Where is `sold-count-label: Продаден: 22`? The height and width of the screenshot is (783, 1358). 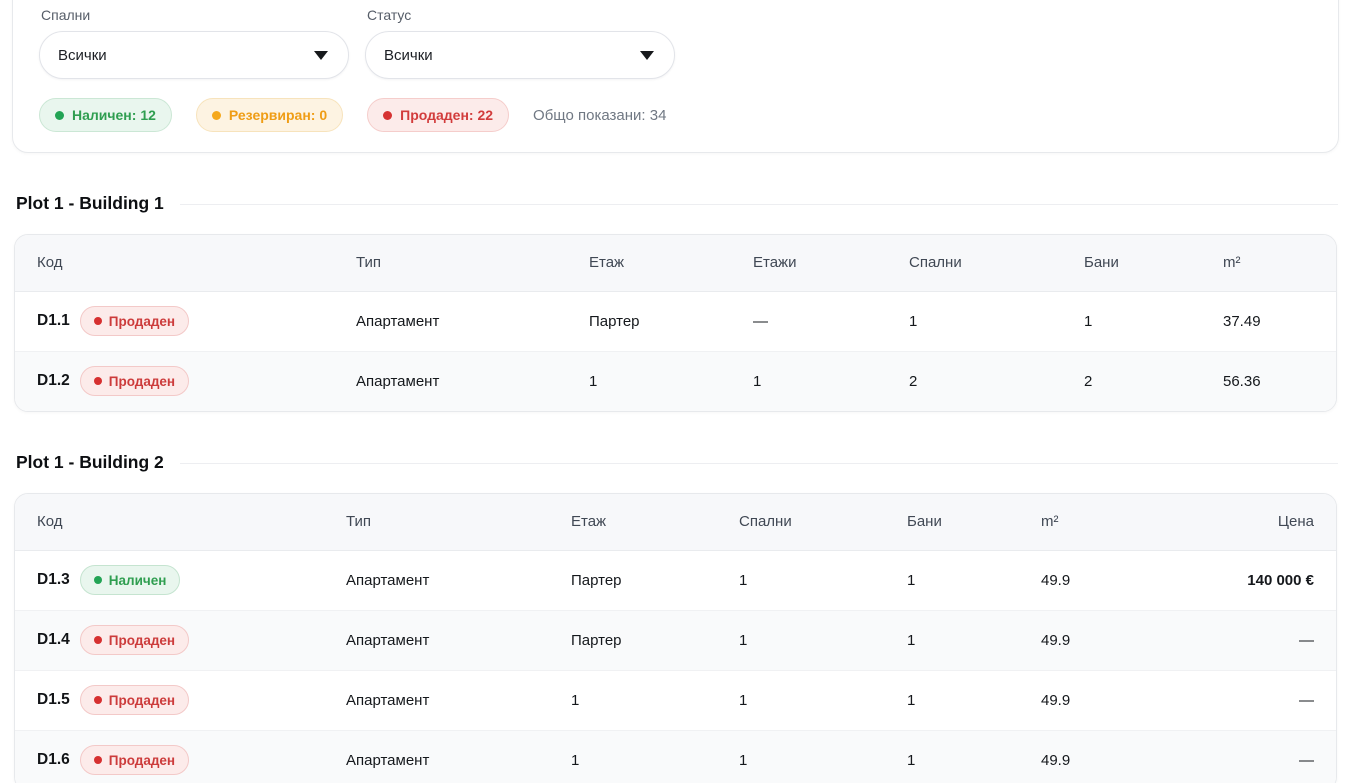 sold-count-label: Продаден: 22 is located at coordinates (447, 115).